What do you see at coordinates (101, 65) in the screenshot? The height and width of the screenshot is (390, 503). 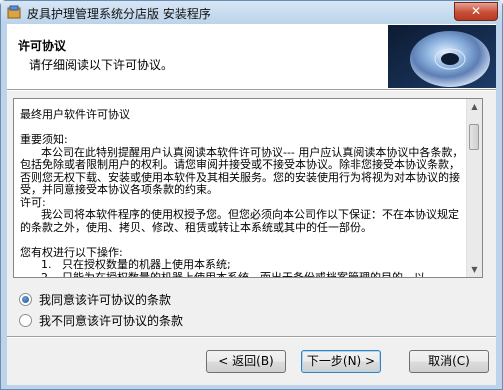 I see `page-subtitle: 请仔细阅读以下许可协议。` at bounding box center [101, 65].